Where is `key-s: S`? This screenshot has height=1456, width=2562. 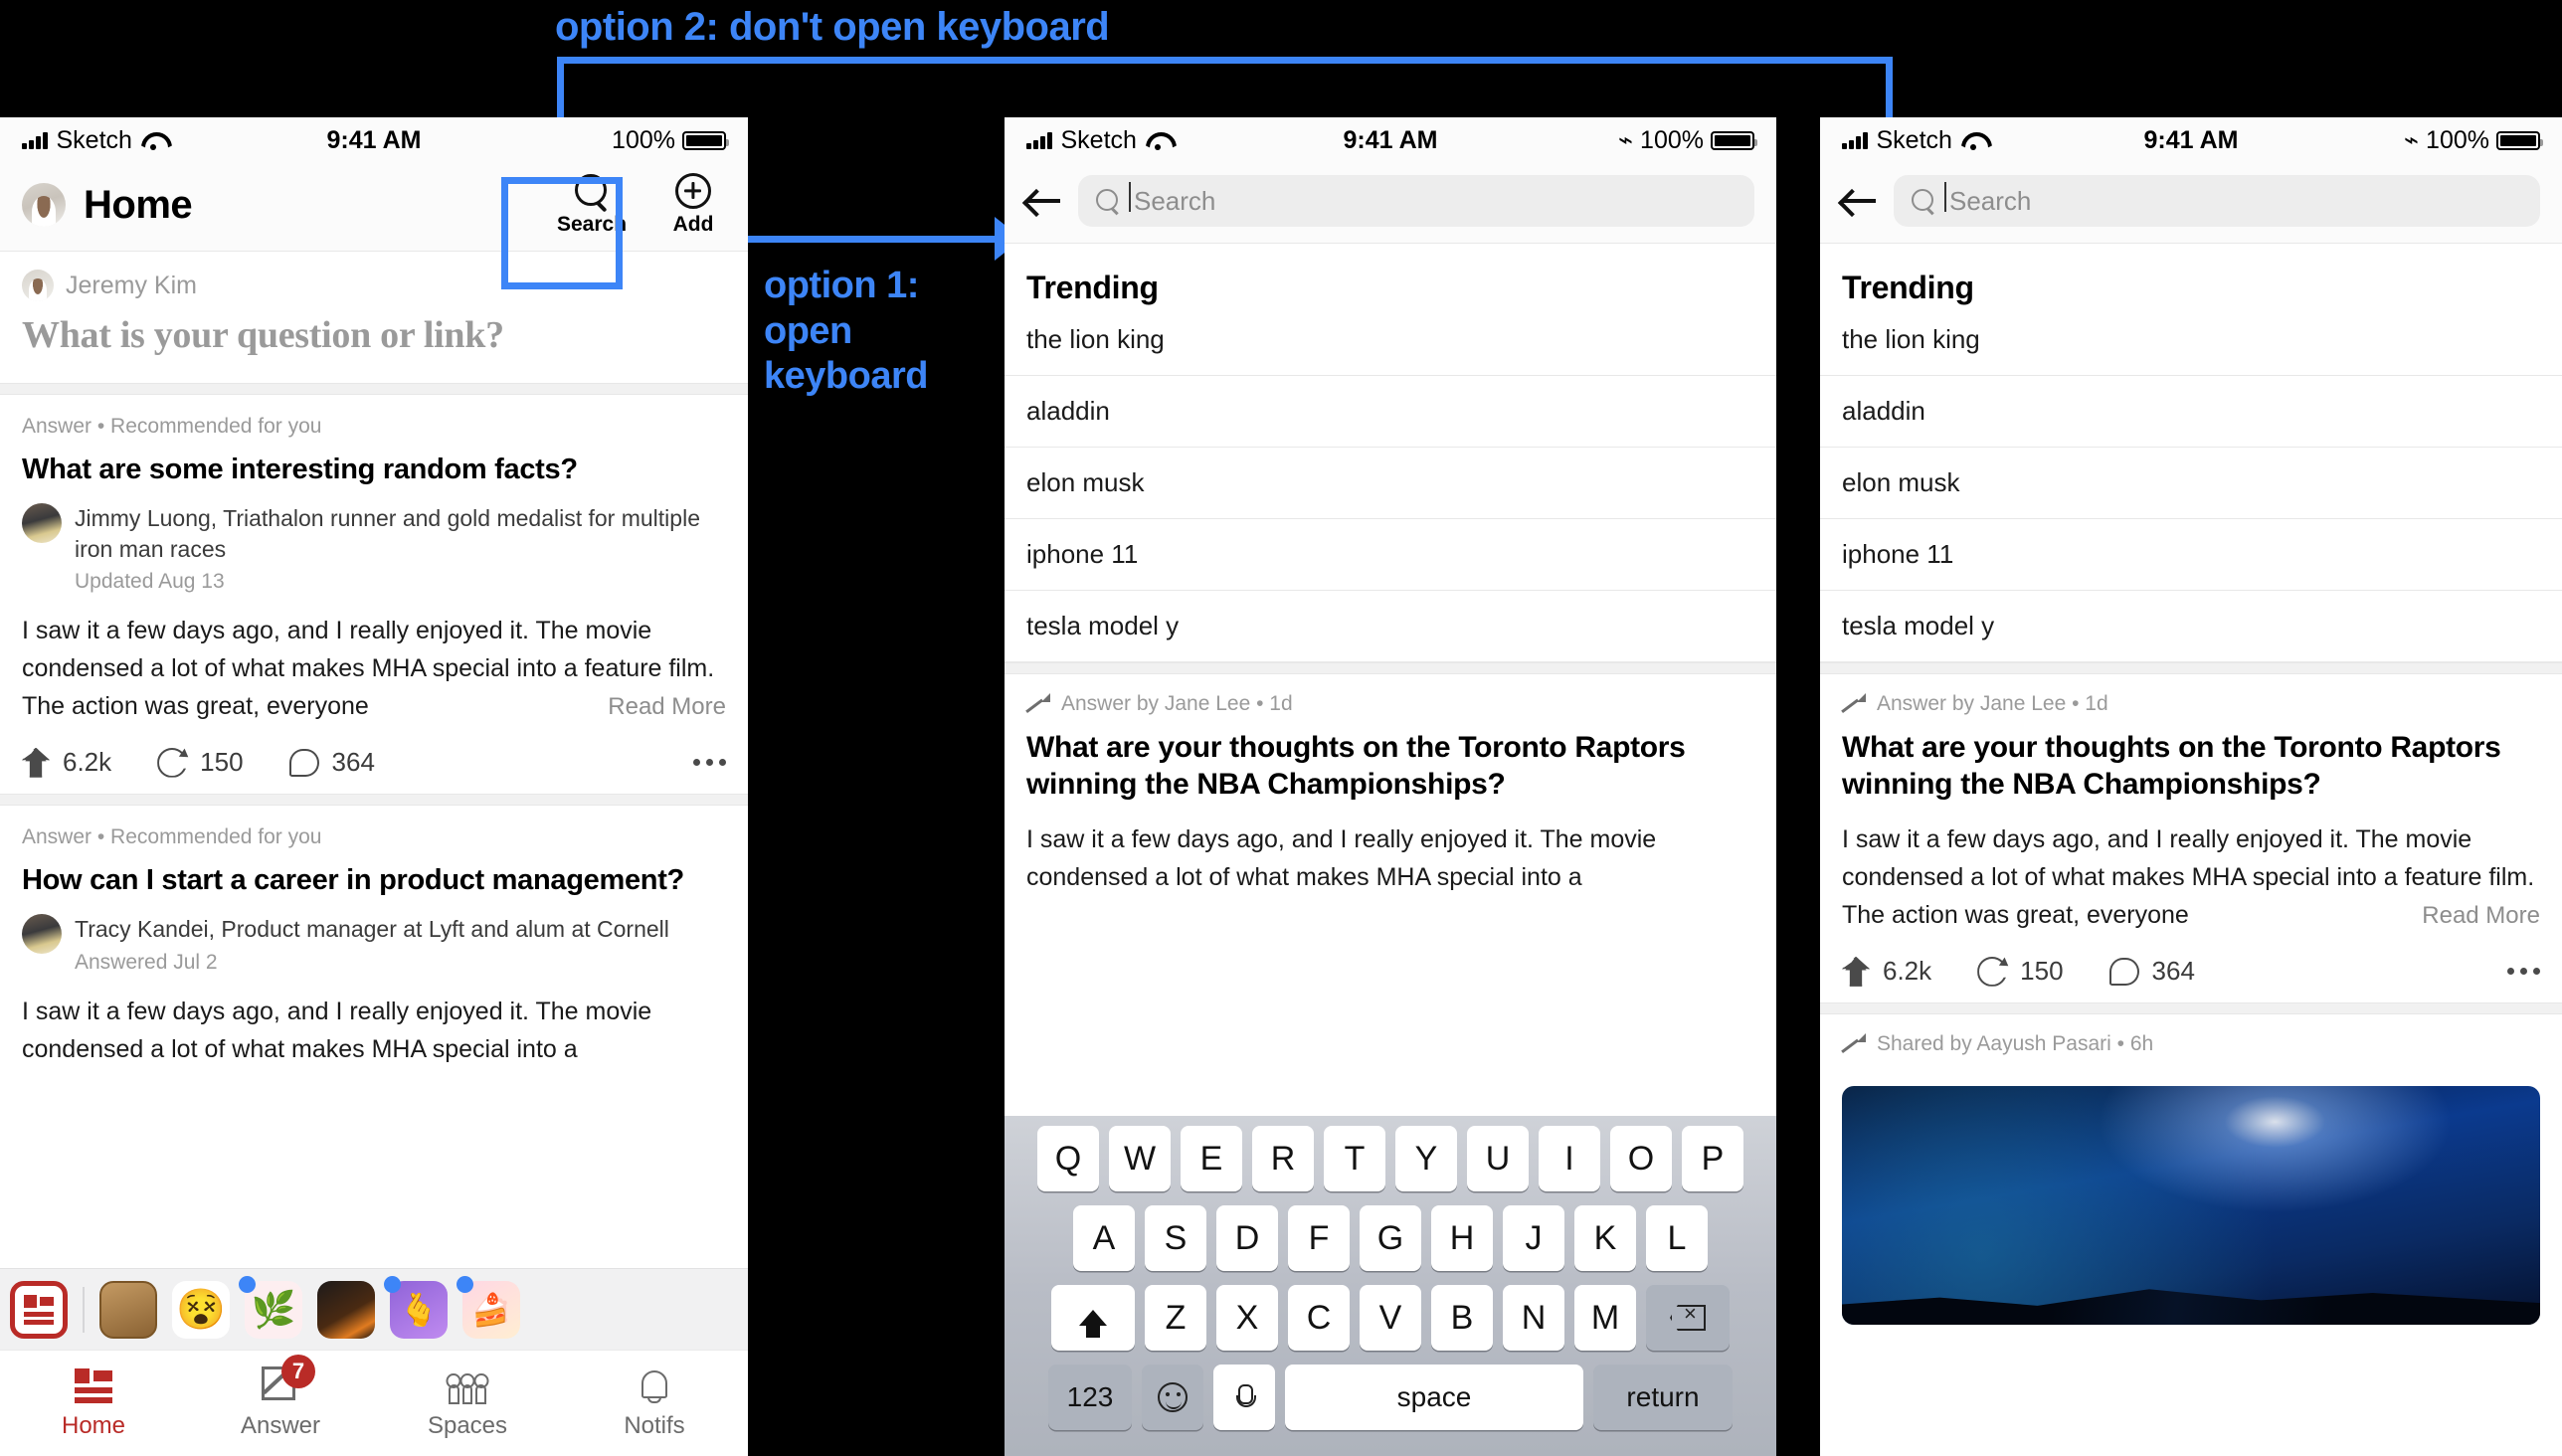 key-s: S is located at coordinates (1175, 1238).